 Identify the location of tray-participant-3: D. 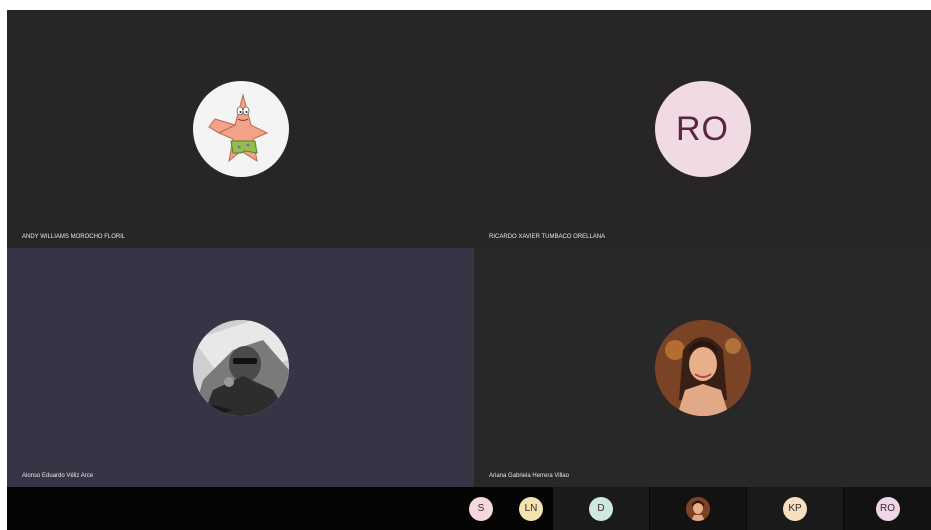
(601, 508).